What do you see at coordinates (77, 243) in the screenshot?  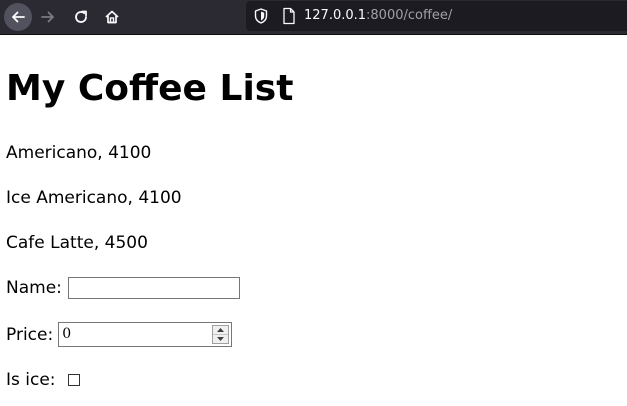 I see `coffee-list-item: Cafe Latte, 4500` at bounding box center [77, 243].